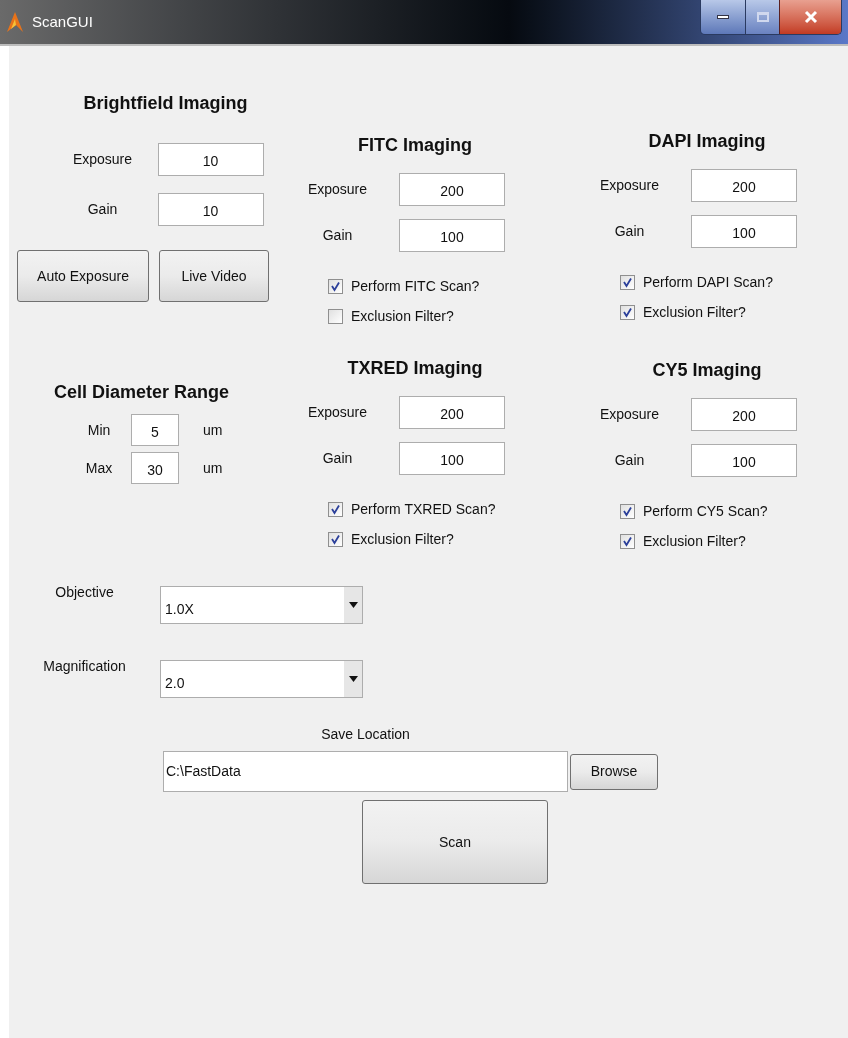 The image size is (848, 1038). What do you see at coordinates (705, 511) in the screenshot?
I see `checkbox-label: Perform CY5 Scan?` at bounding box center [705, 511].